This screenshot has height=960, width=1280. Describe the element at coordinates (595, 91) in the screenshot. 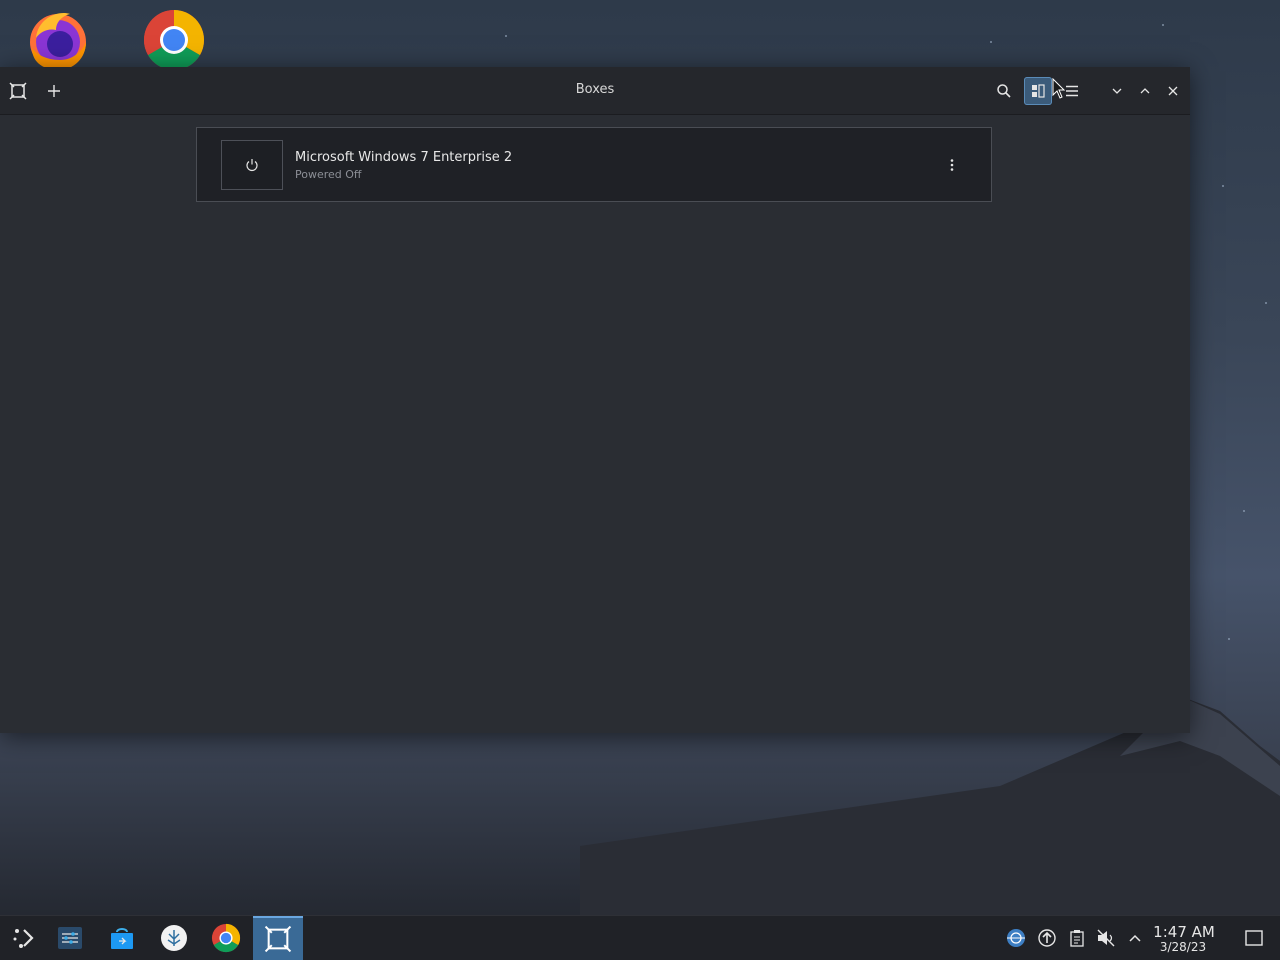

I see `header-bar: Boxes` at that location.